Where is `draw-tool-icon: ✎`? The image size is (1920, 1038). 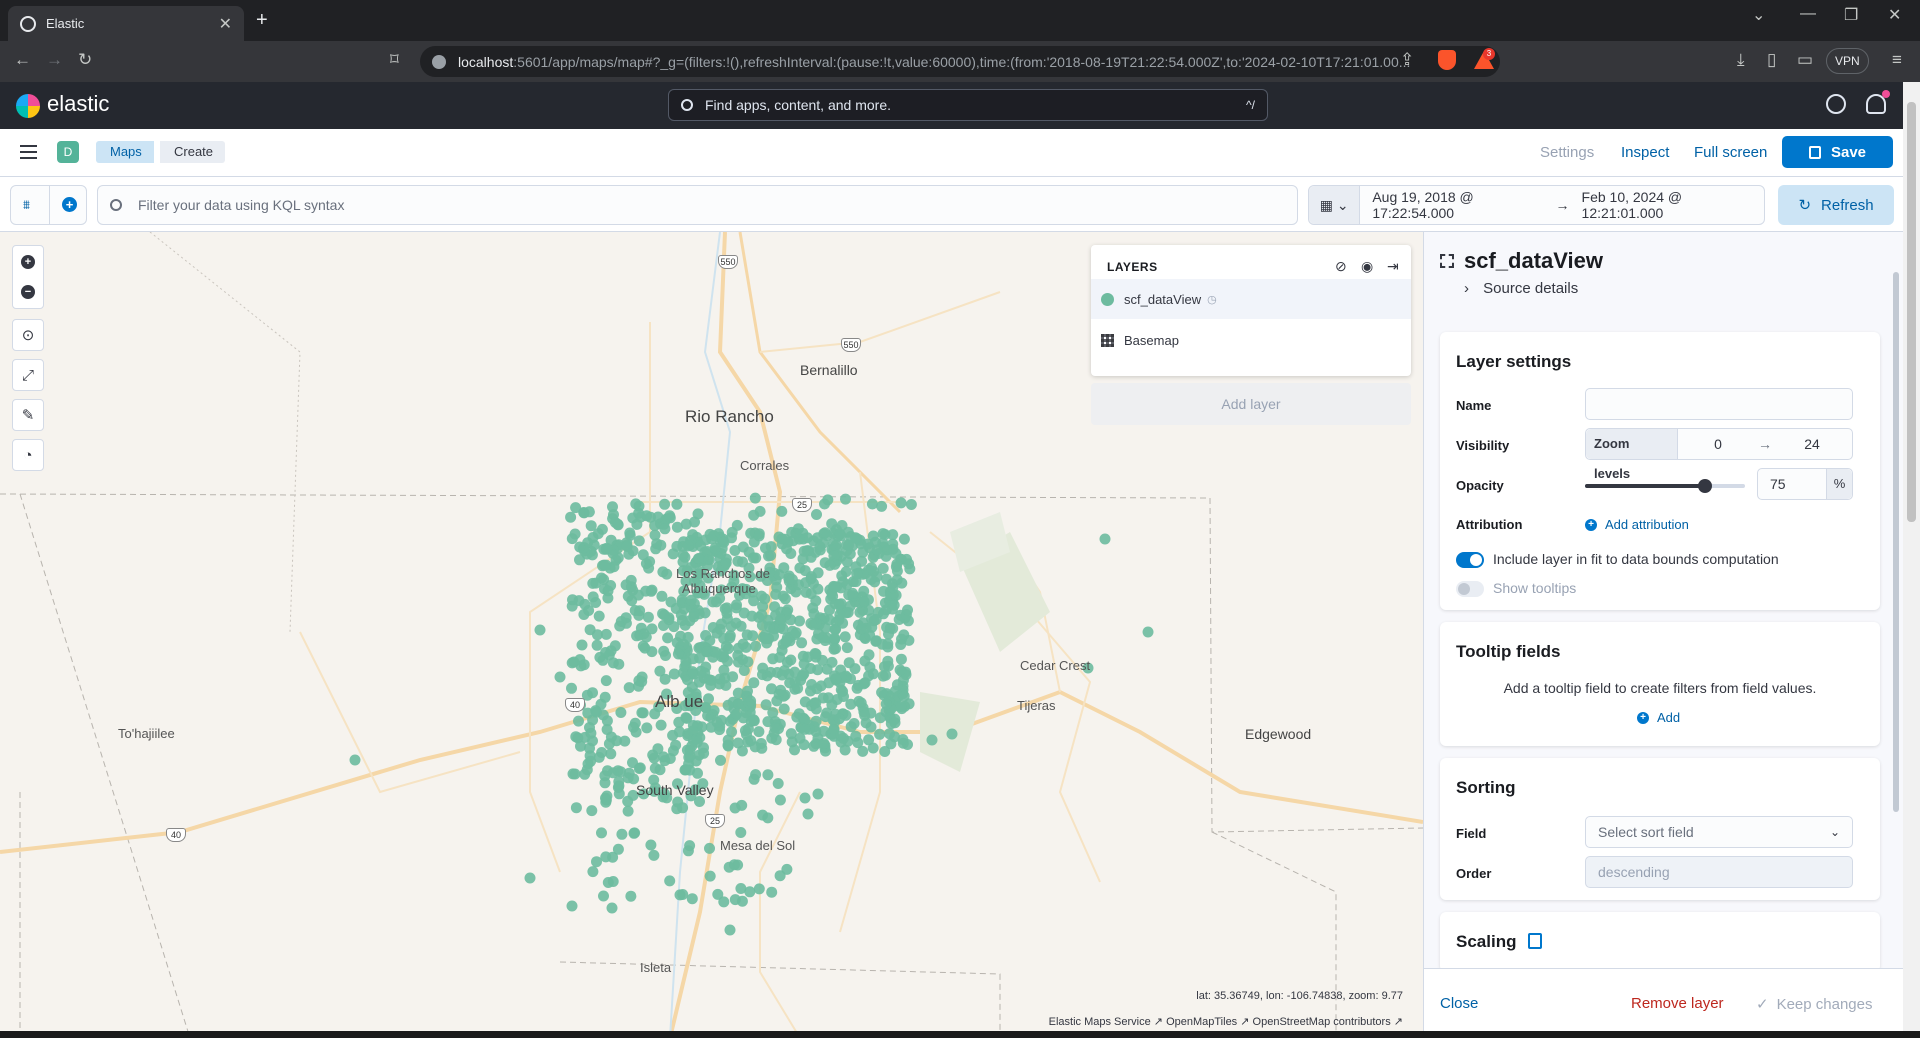 draw-tool-icon: ✎ is located at coordinates (28, 415).